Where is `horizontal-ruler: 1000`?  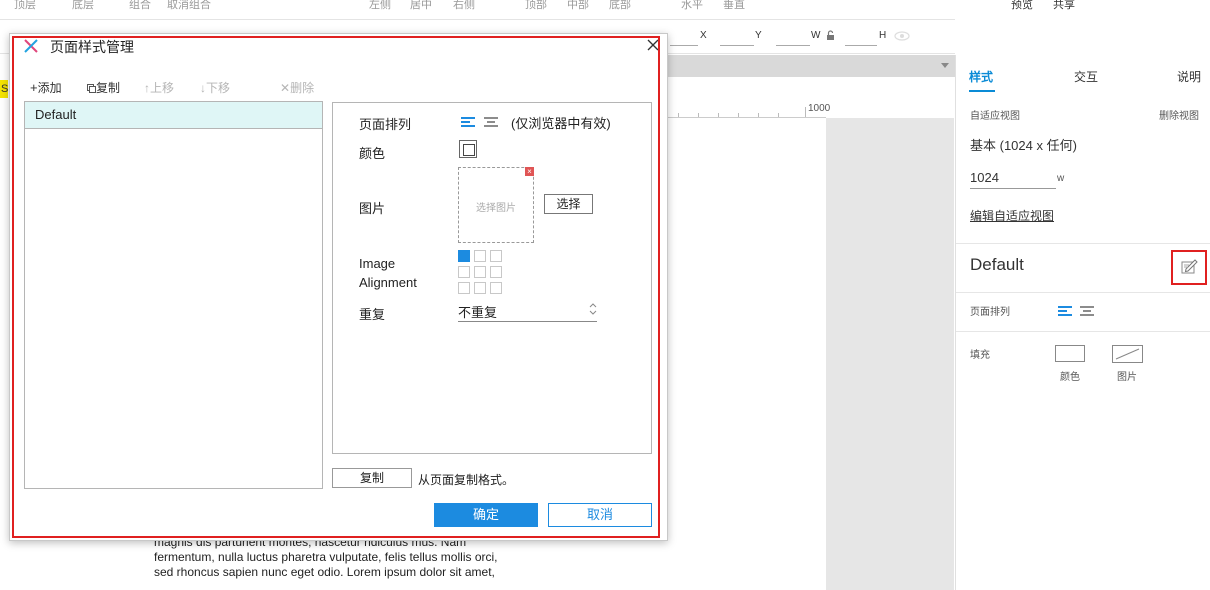
horizontal-ruler: 1000 is located at coordinates (749, 109).